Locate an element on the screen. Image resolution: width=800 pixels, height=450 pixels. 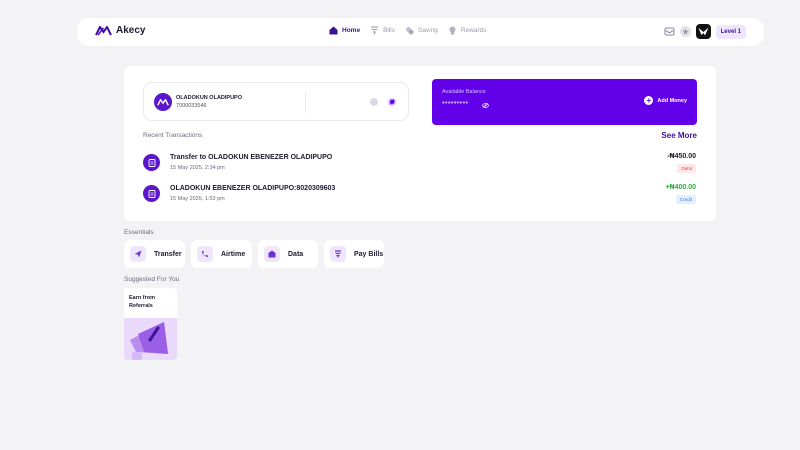
phone-icon is located at coordinates (205, 254).